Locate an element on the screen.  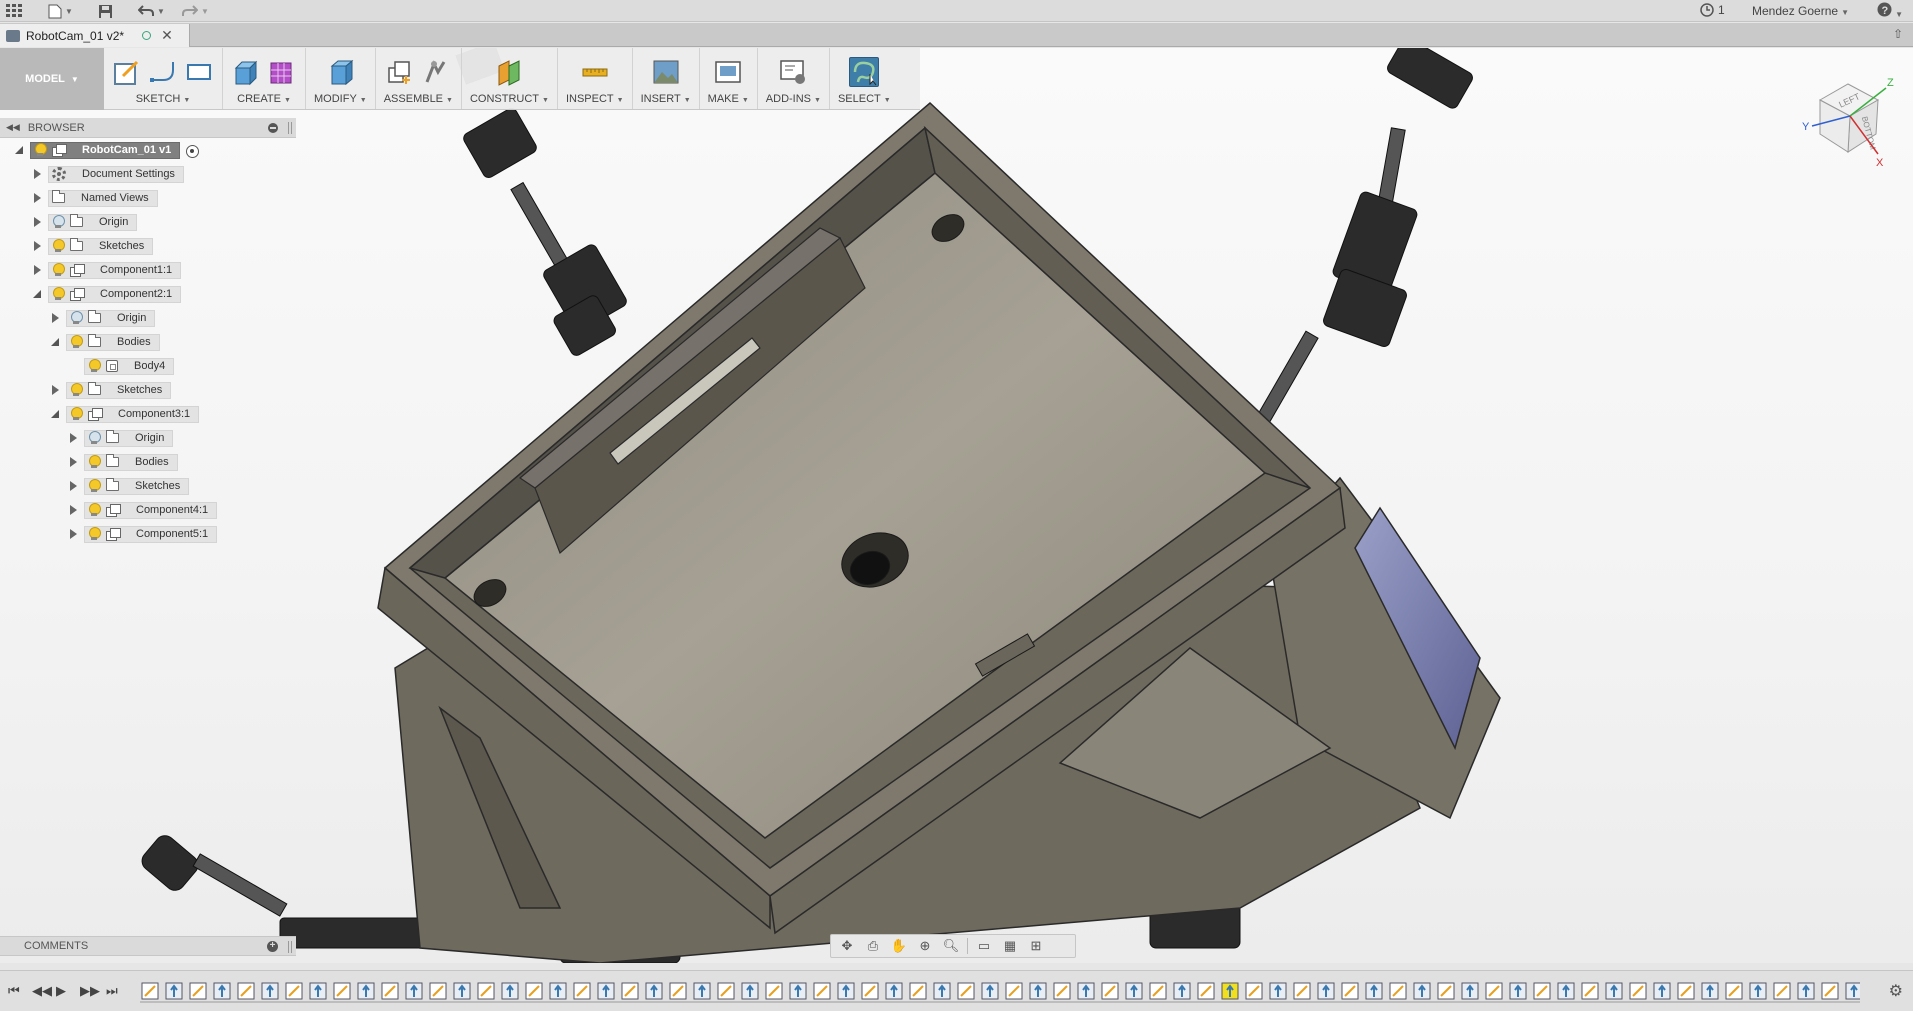
joint-icon is located at coordinates (436, 72).